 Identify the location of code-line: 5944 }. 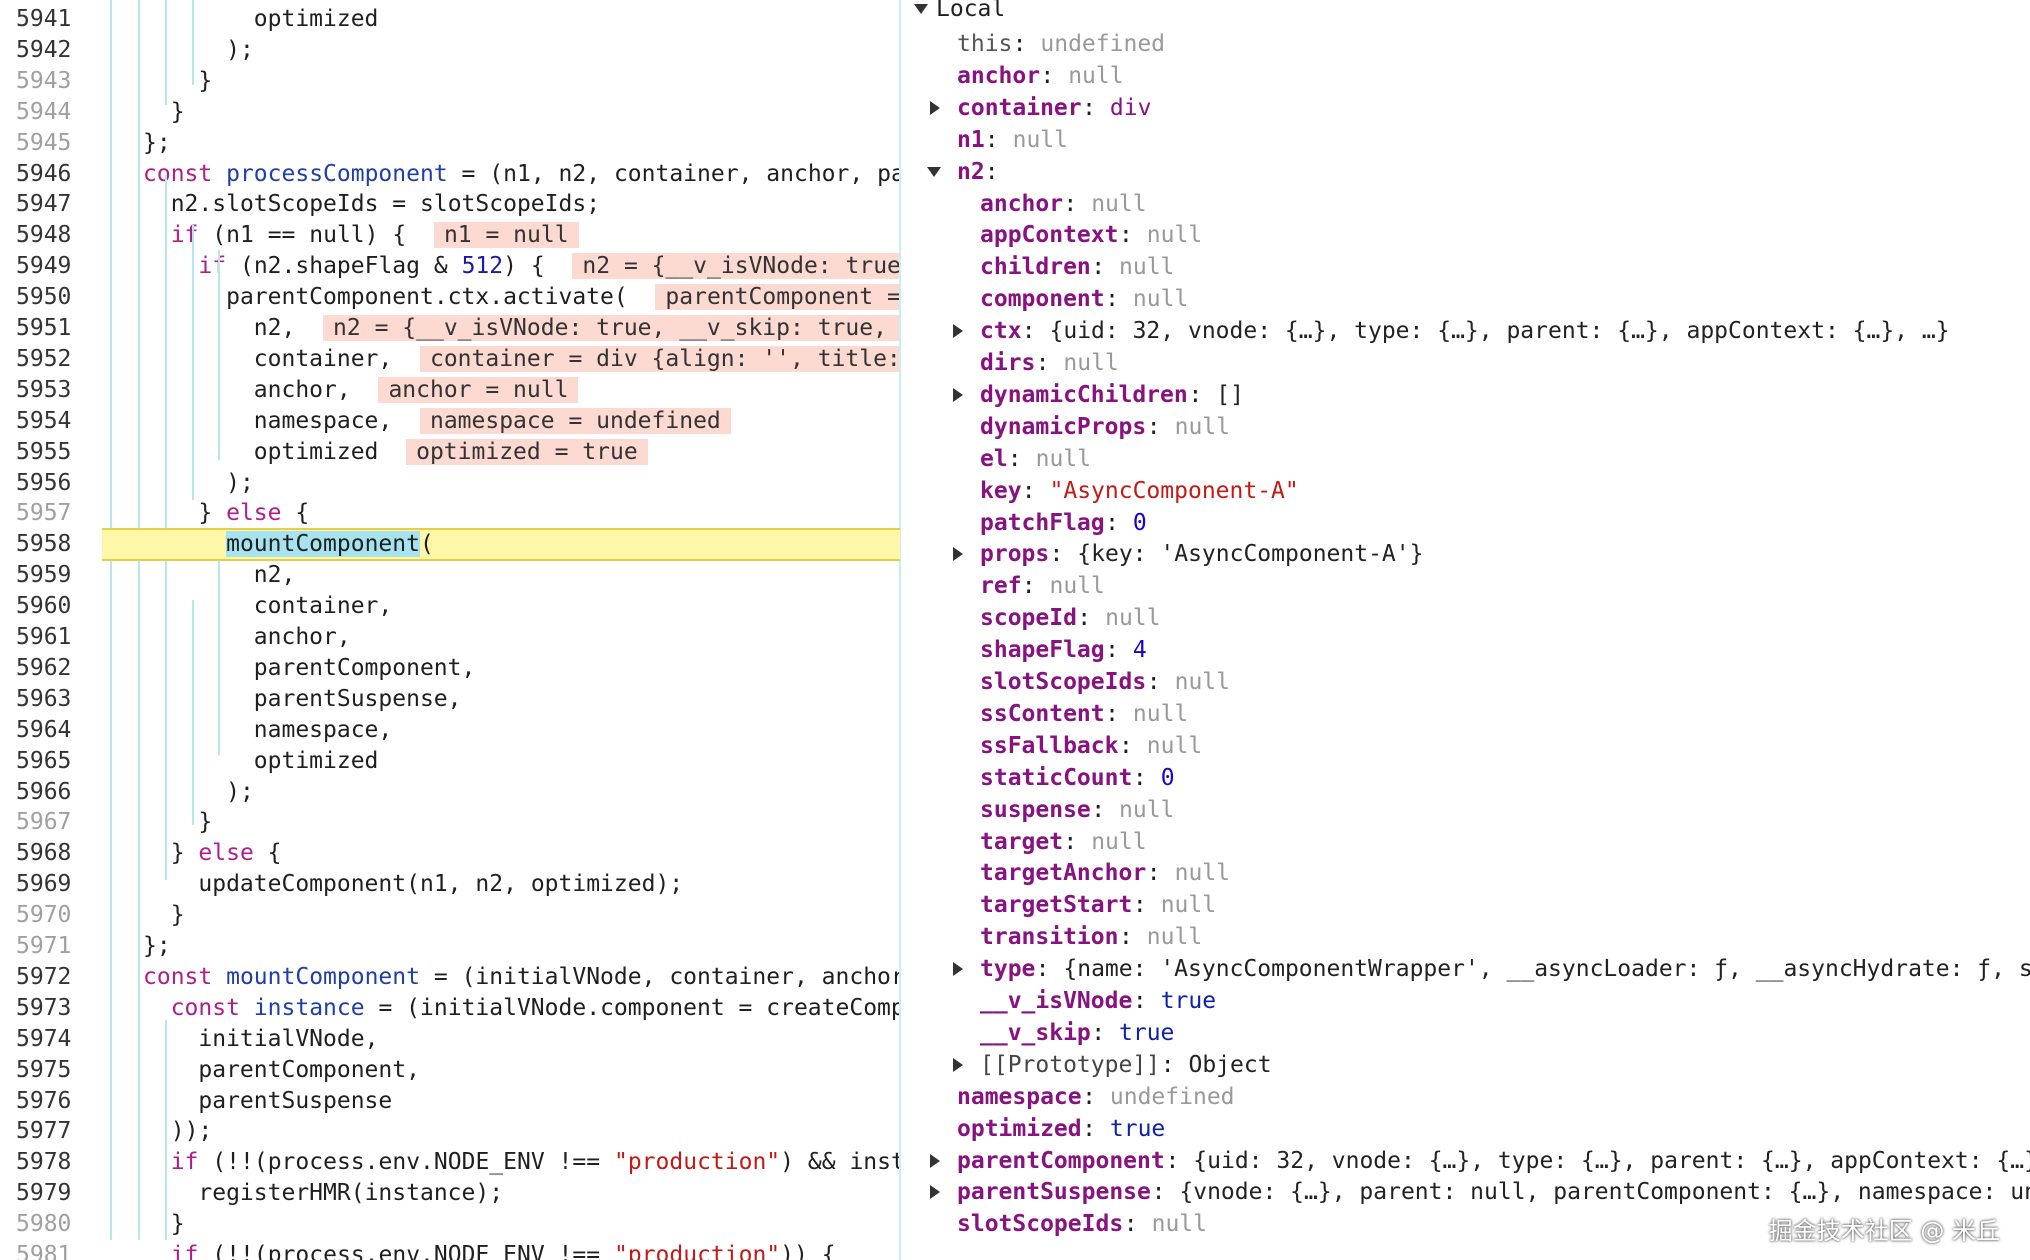
(450, 112).